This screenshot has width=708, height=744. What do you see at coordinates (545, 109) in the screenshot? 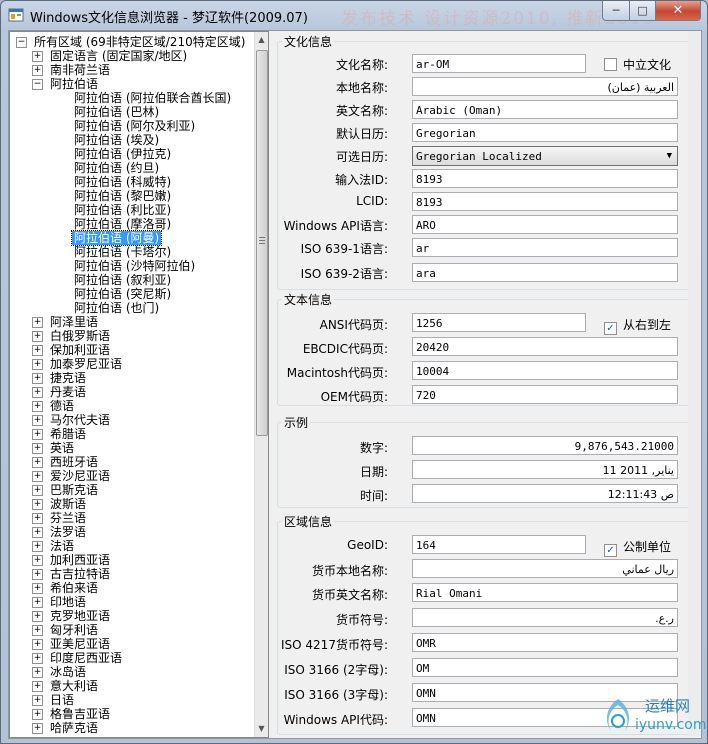
I see `english-name-field: Arabic (Oman)` at bounding box center [545, 109].